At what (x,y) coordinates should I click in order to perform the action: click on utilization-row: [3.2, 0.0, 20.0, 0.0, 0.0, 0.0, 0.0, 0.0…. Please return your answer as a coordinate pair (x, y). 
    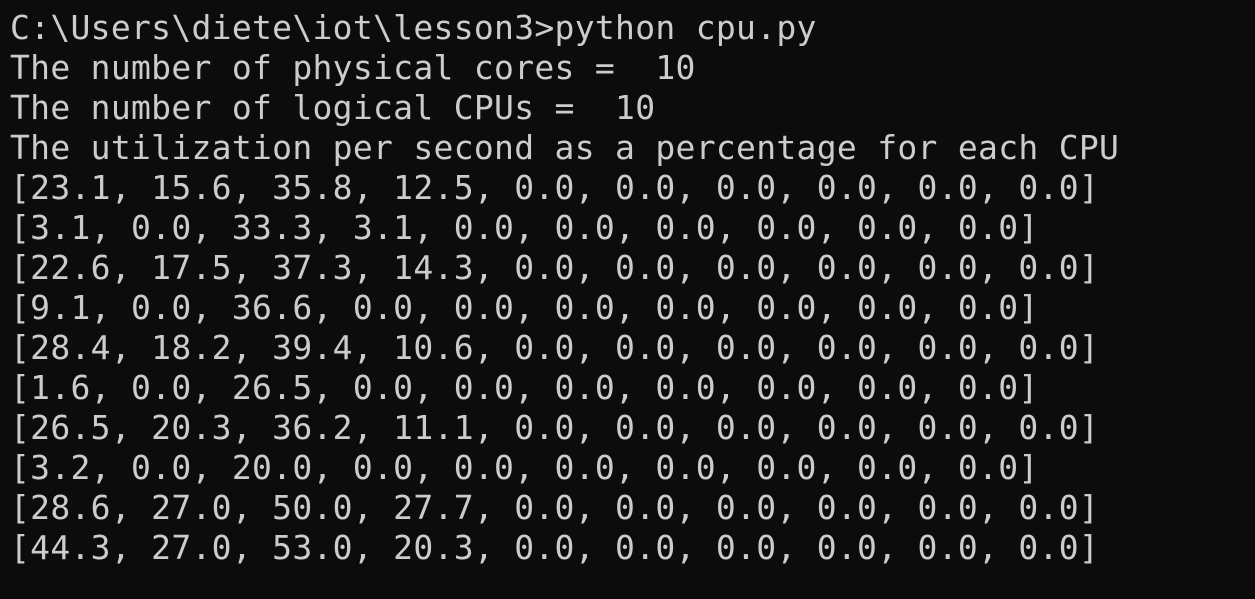
    Looking at the image, I should click on (524, 467).